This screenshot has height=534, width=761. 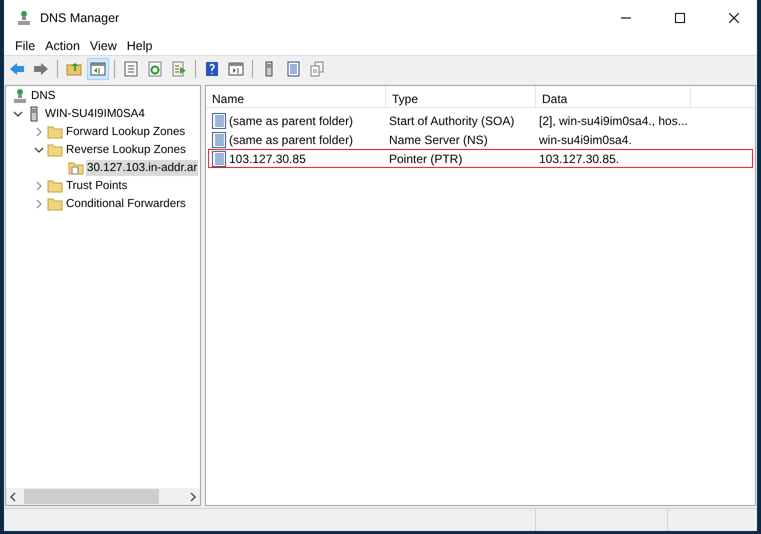 I want to click on table-cell-text: win-su4i9im0sa4., so click(x=585, y=140).